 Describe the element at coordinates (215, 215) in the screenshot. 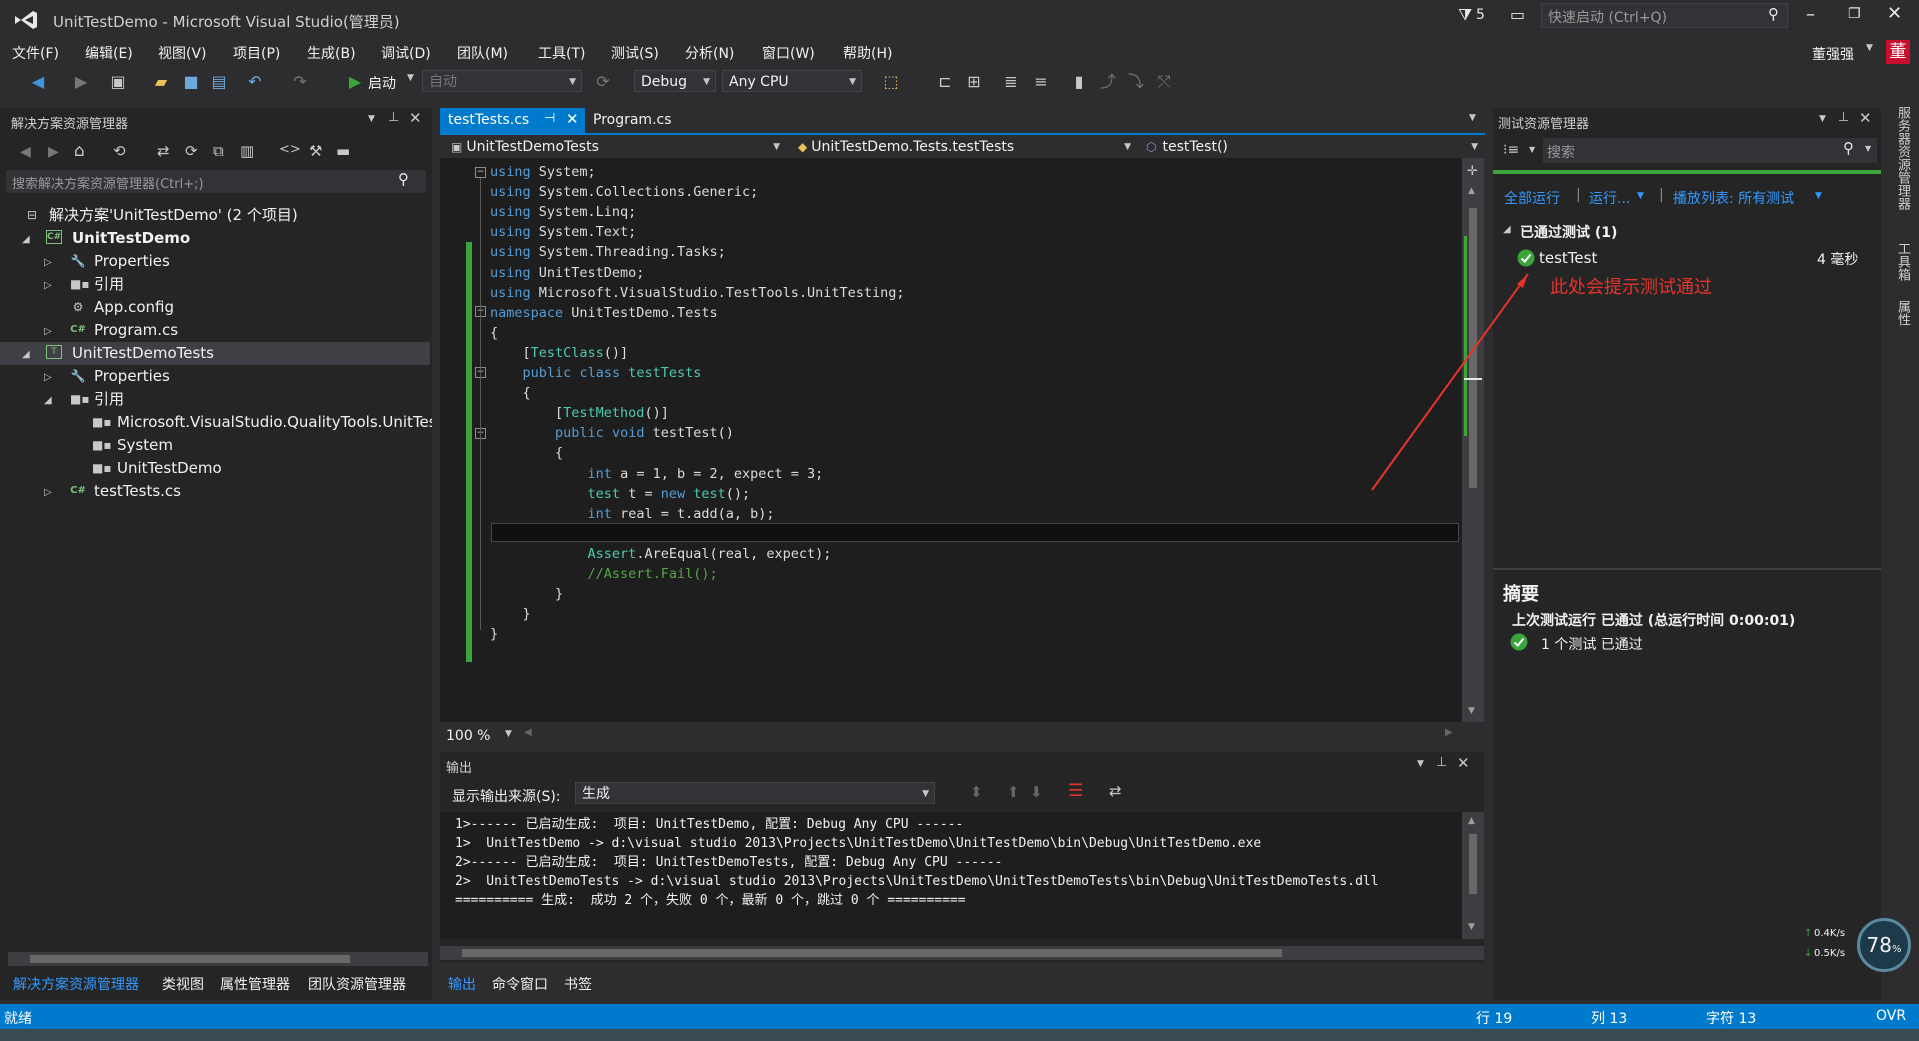

I see `tree-item-solution: ⊟ 解决方案'UnitTestDemo' (2 个项目)` at that location.